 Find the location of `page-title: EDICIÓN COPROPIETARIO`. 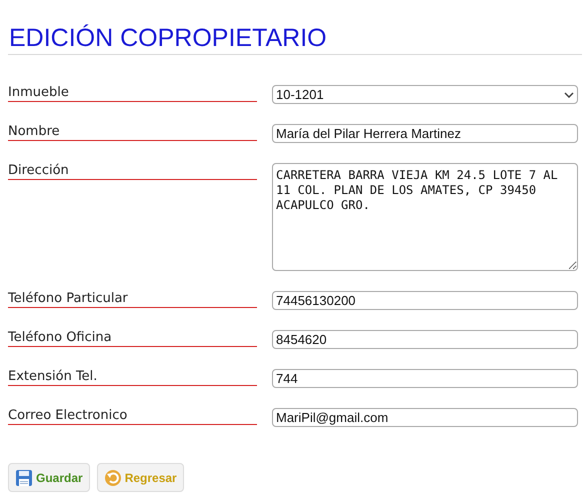

page-title: EDICIÓN COPROPIETARIO is located at coordinates (168, 38).